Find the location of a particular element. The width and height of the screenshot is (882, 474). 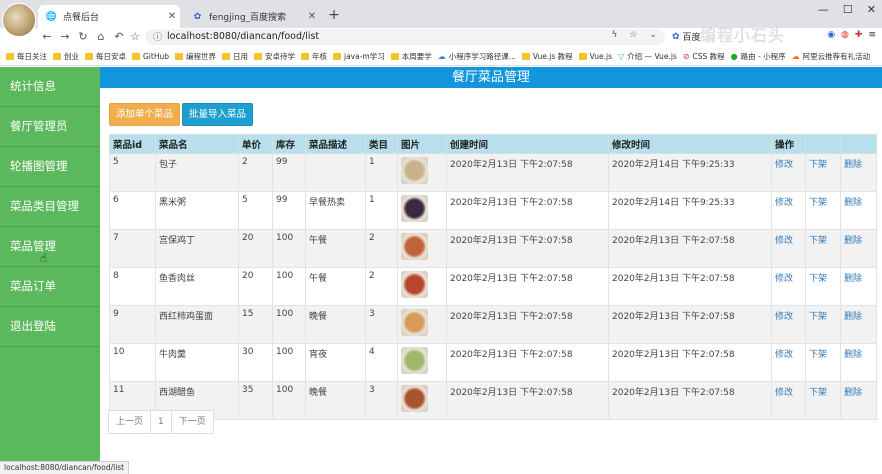

sidebar-item-dishes: 菜品管理 ☝ is located at coordinates (50, 247).